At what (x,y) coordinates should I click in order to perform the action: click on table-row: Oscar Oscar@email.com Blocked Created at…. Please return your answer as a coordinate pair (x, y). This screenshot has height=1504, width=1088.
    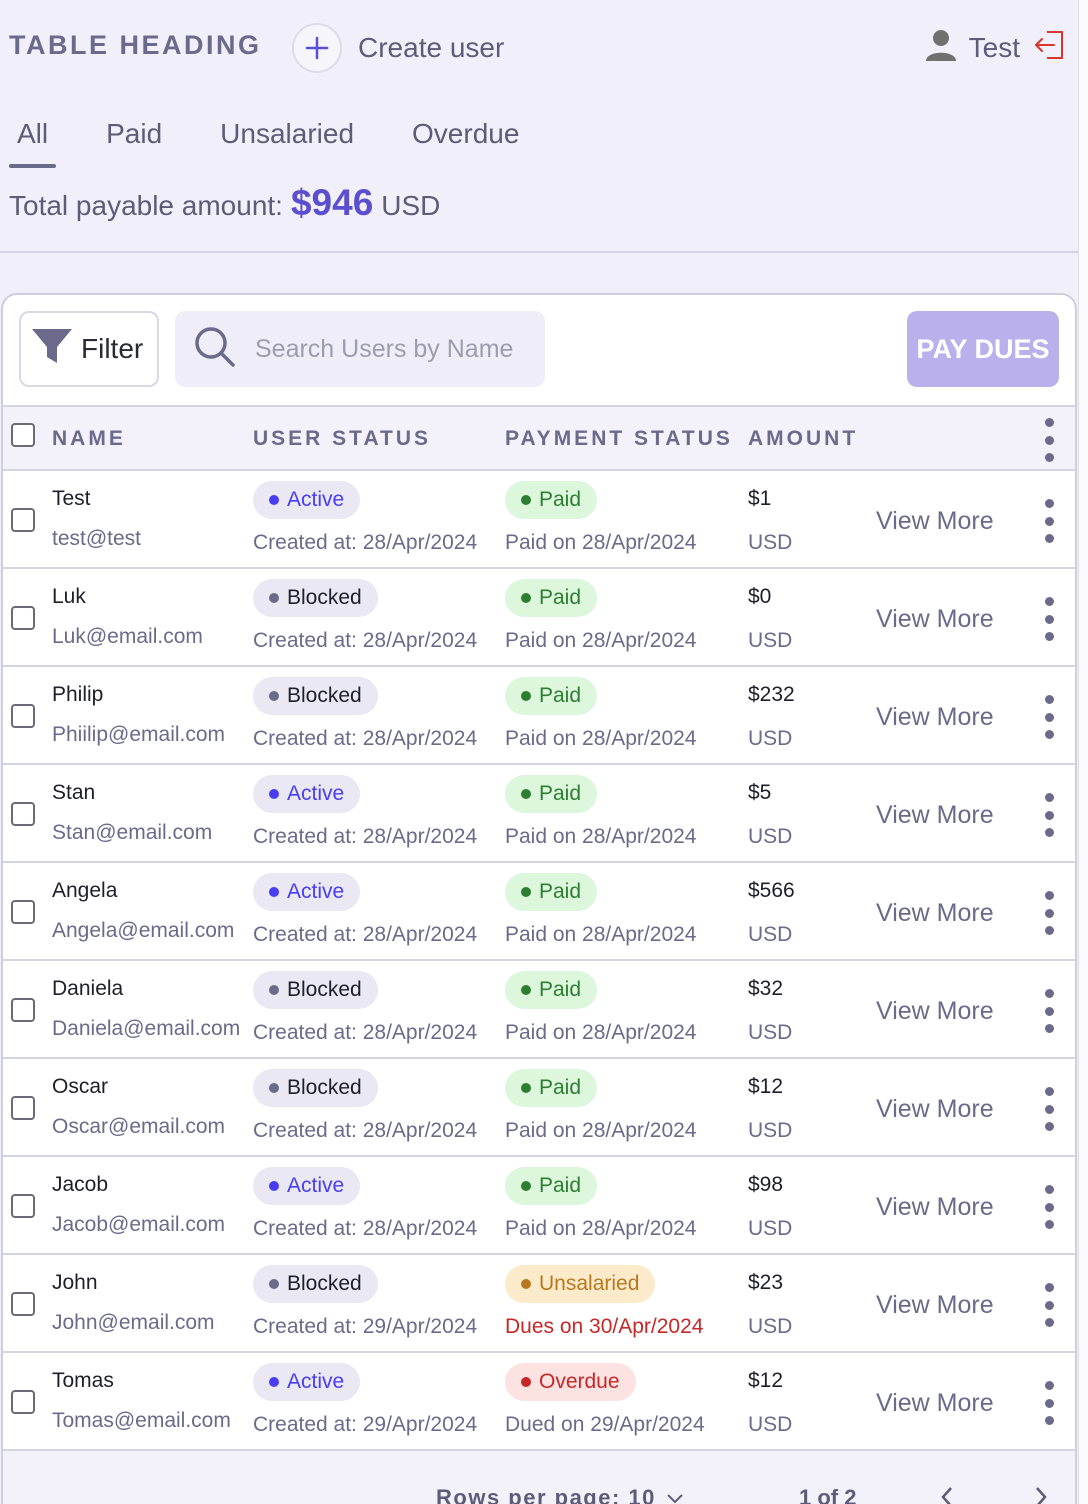
    Looking at the image, I should click on (539, 1108).